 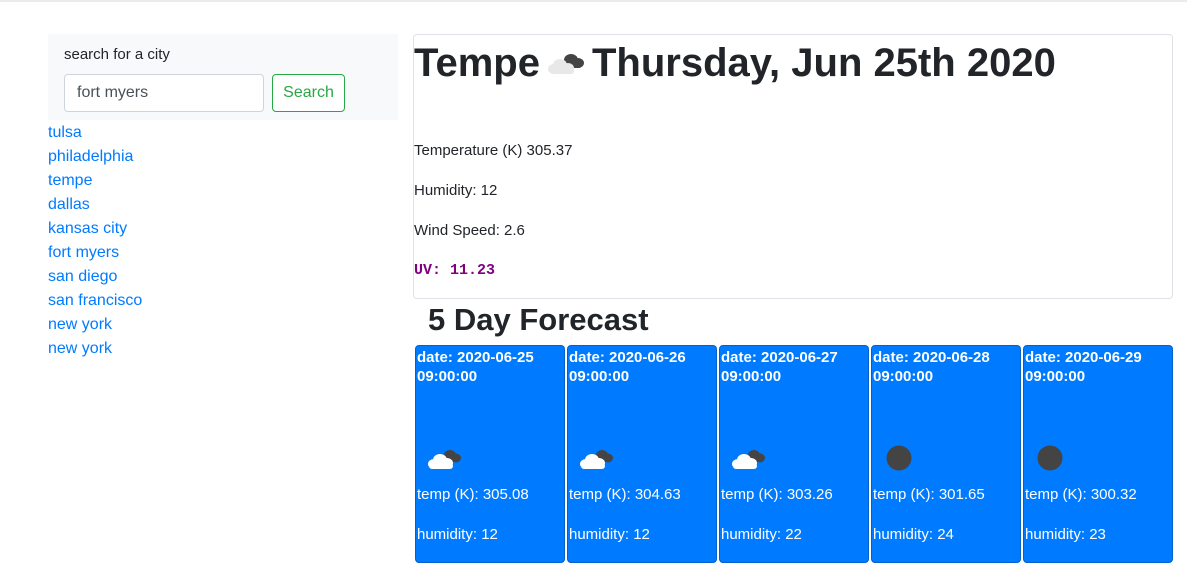 What do you see at coordinates (593, 1) in the screenshot?
I see `top-border` at bounding box center [593, 1].